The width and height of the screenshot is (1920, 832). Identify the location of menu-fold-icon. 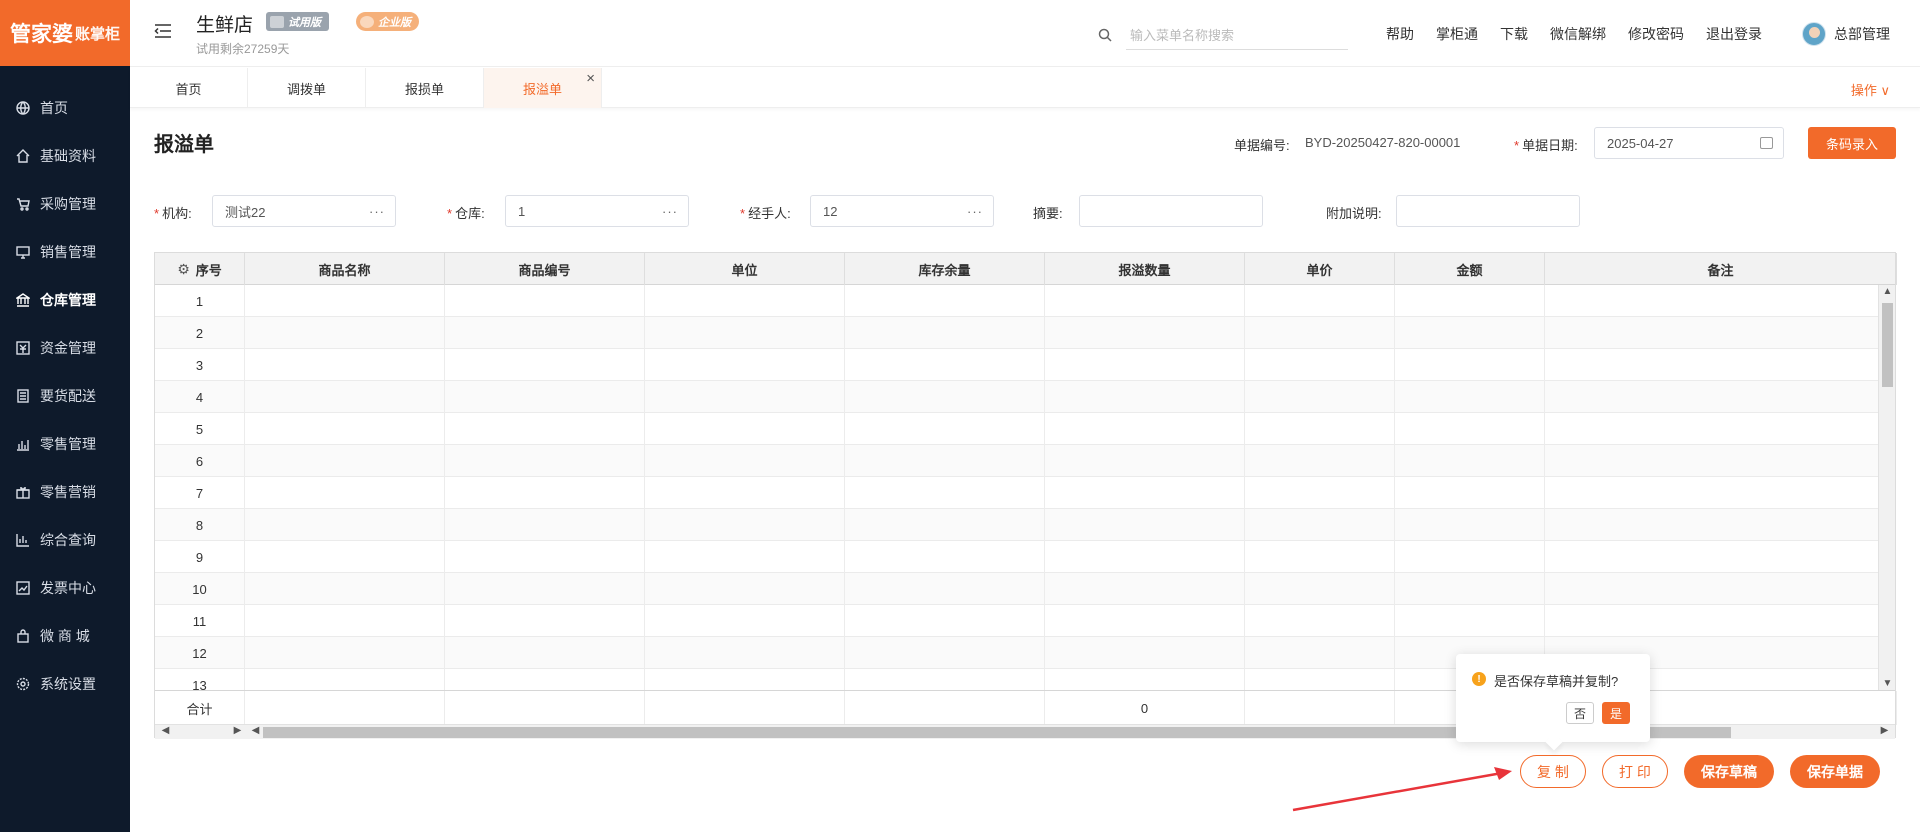
(163, 31).